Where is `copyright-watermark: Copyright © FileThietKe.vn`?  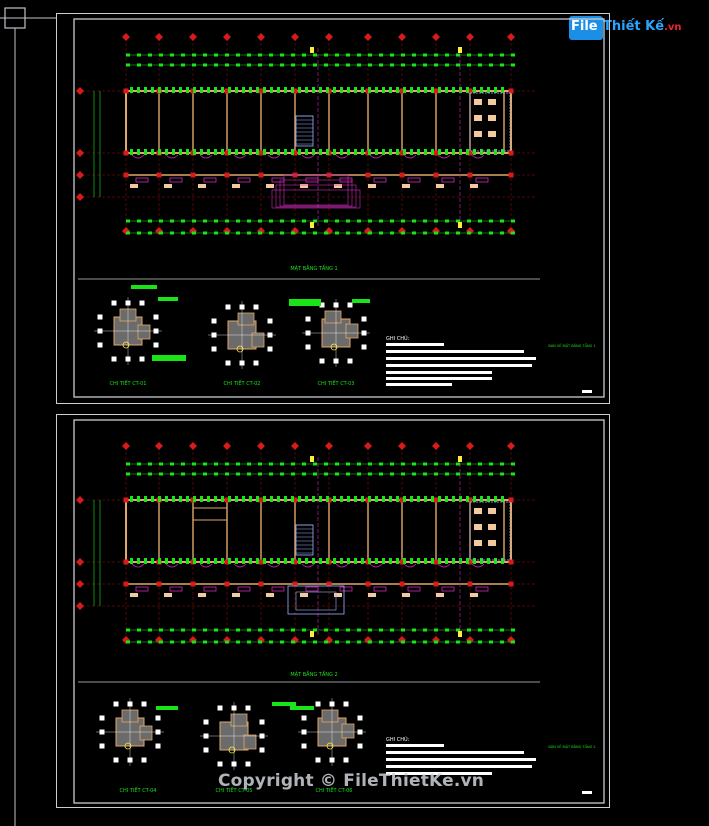 copyright-watermark: Copyright © FileThietKe.vn is located at coordinates (351, 781).